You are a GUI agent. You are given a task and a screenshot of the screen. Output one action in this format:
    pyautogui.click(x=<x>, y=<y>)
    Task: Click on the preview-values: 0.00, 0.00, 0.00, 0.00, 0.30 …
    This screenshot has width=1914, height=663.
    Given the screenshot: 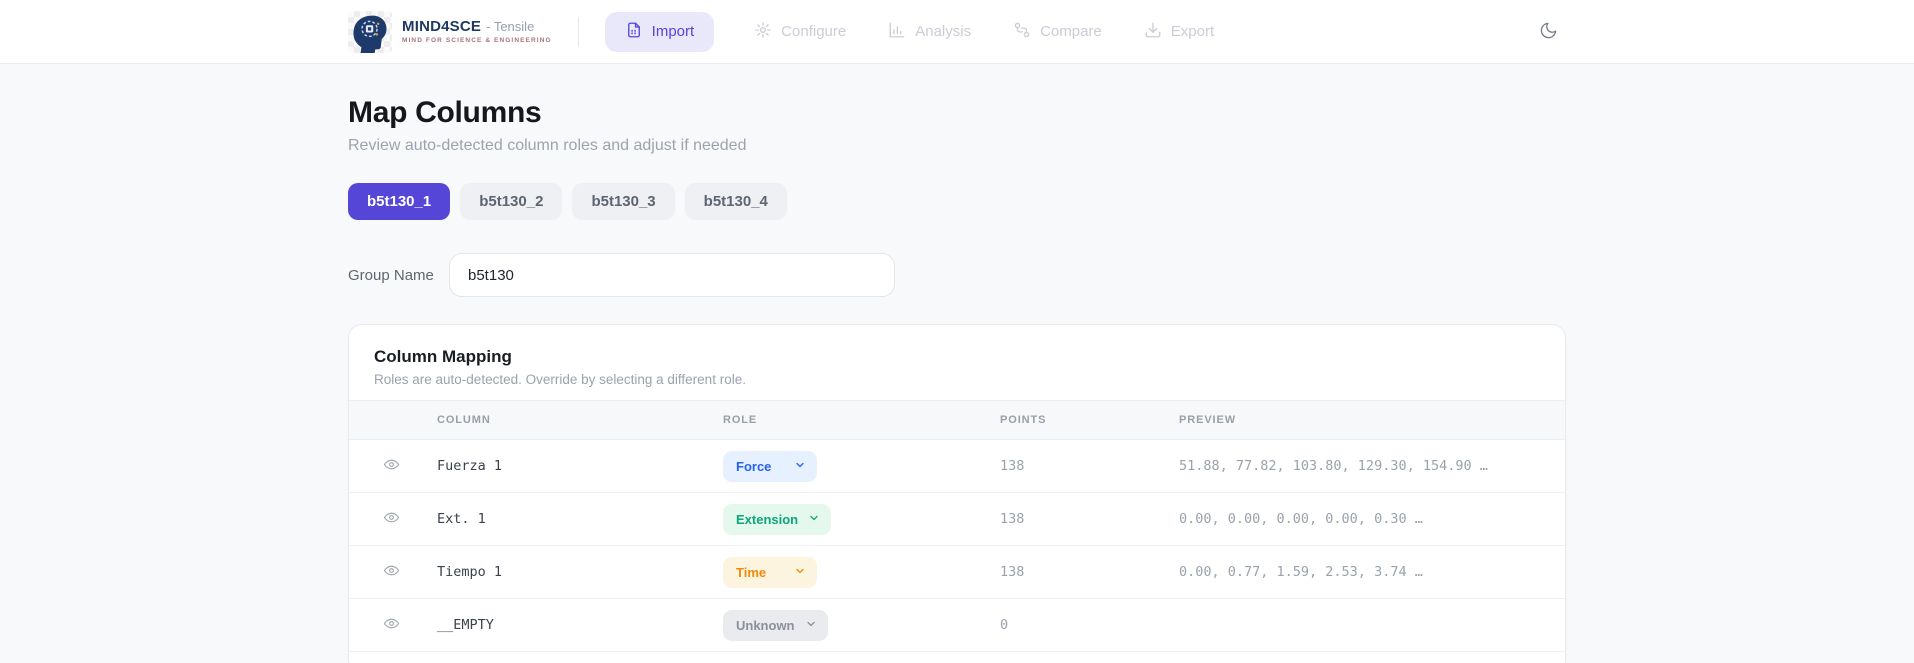 What is the action you would take?
    pyautogui.click(x=1301, y=519)
    